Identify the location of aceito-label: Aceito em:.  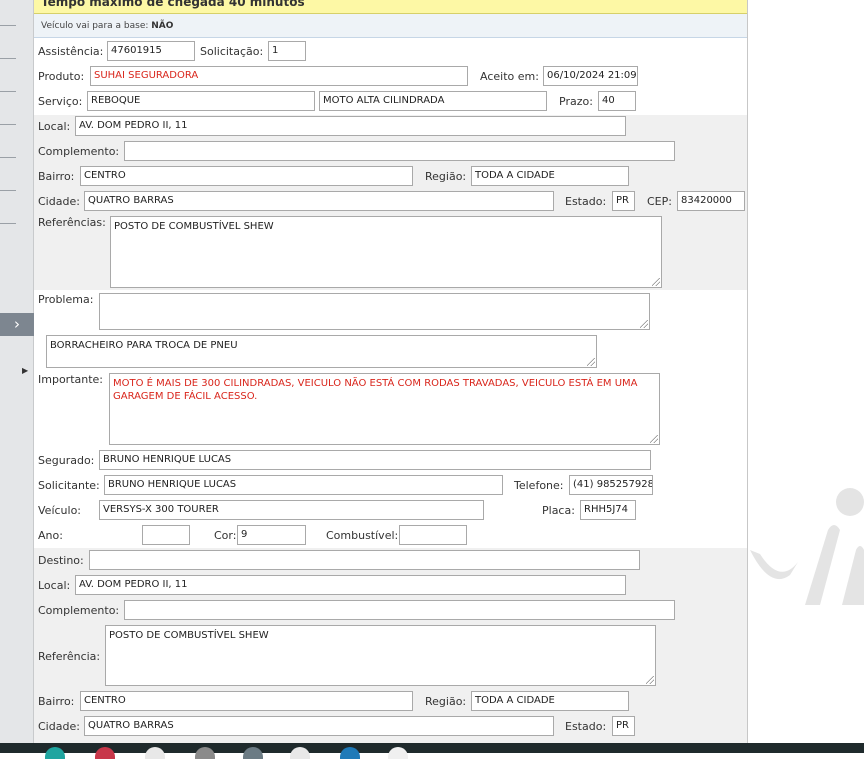
(509, 76).